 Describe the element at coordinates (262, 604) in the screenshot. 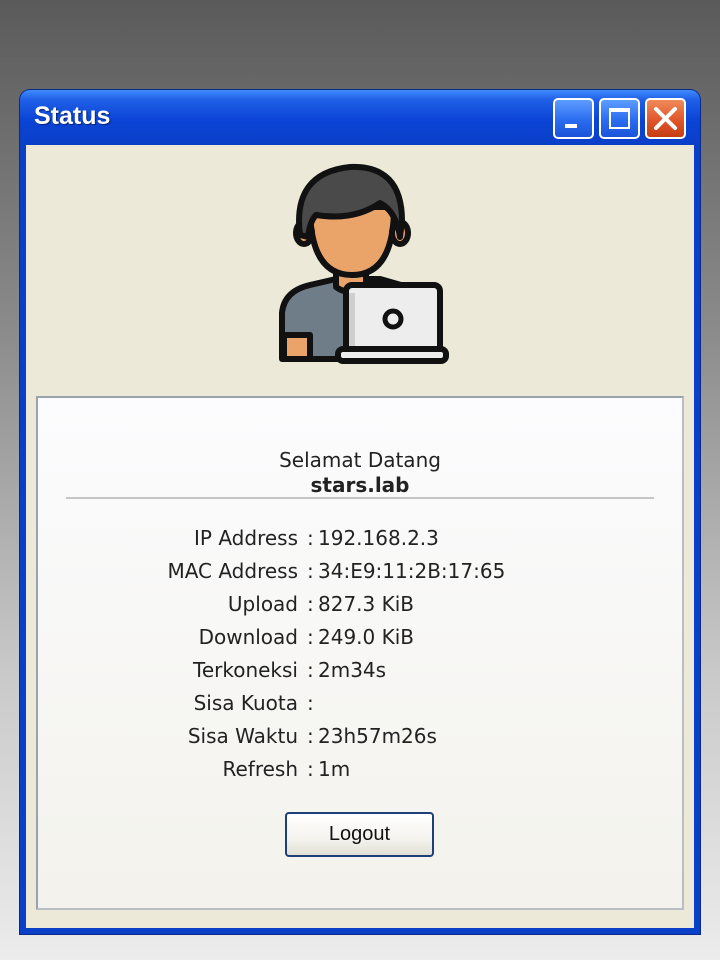

I see `row-label: Upload` at that location.